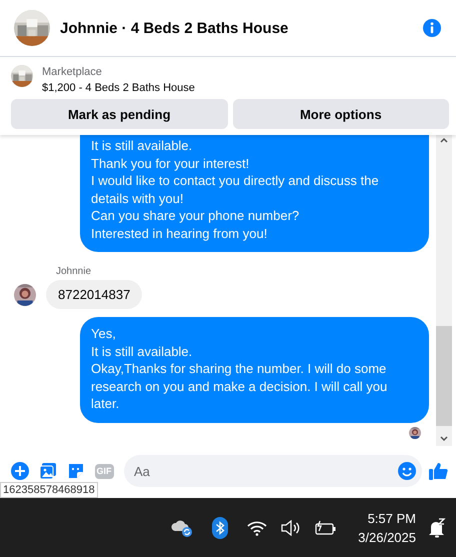  I want to click on plus-icon, so click(20, 471).